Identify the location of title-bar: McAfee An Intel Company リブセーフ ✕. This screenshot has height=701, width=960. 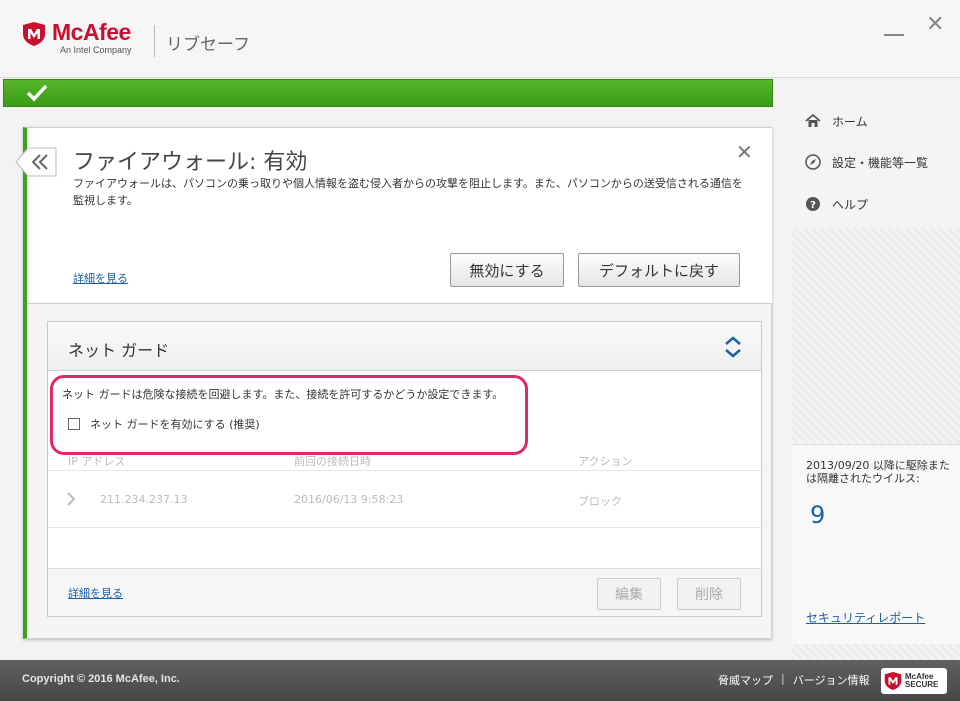
(480, 39).